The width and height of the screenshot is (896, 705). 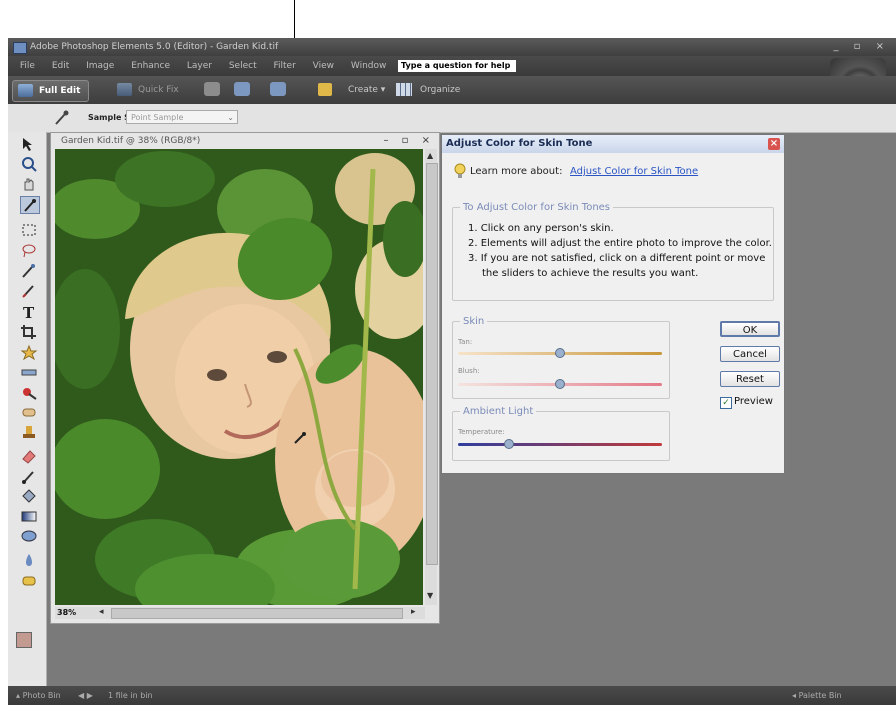 What do you see at coordinates (325, 89) in the screenshot?
I see `create-icon` at bounding box center [325, 89].